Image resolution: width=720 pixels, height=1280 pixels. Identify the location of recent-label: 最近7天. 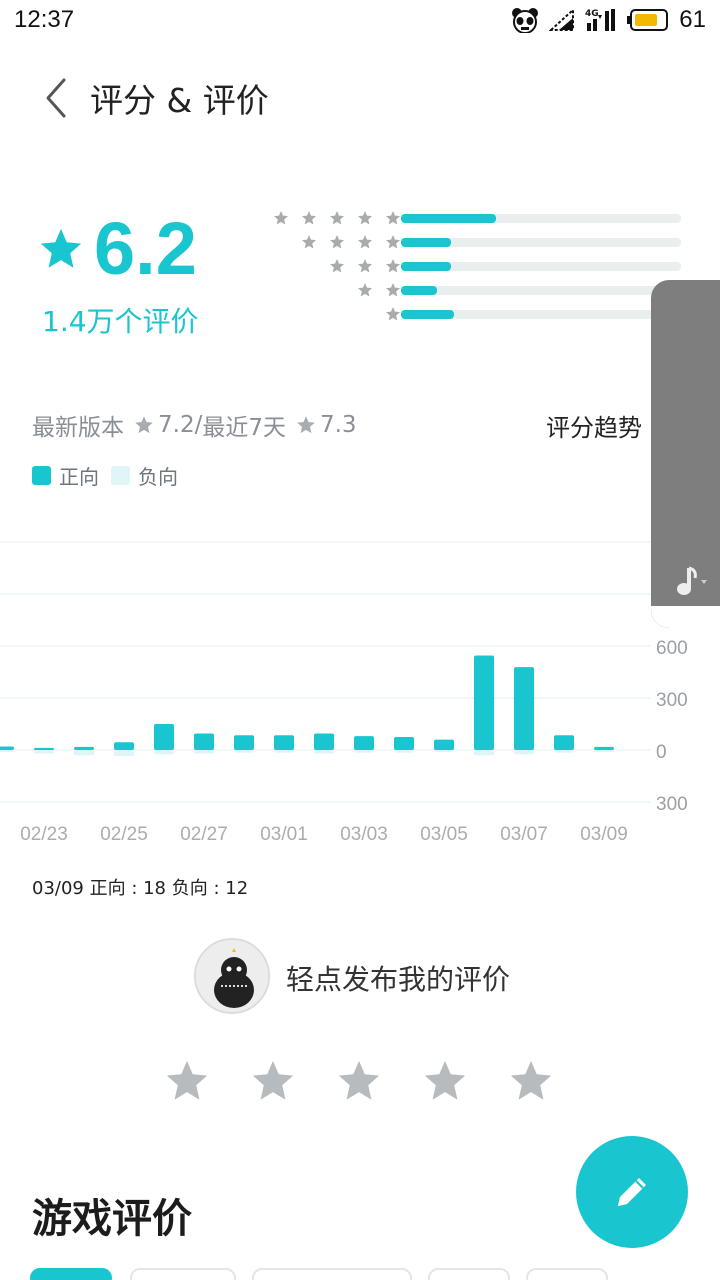
(244, 428).